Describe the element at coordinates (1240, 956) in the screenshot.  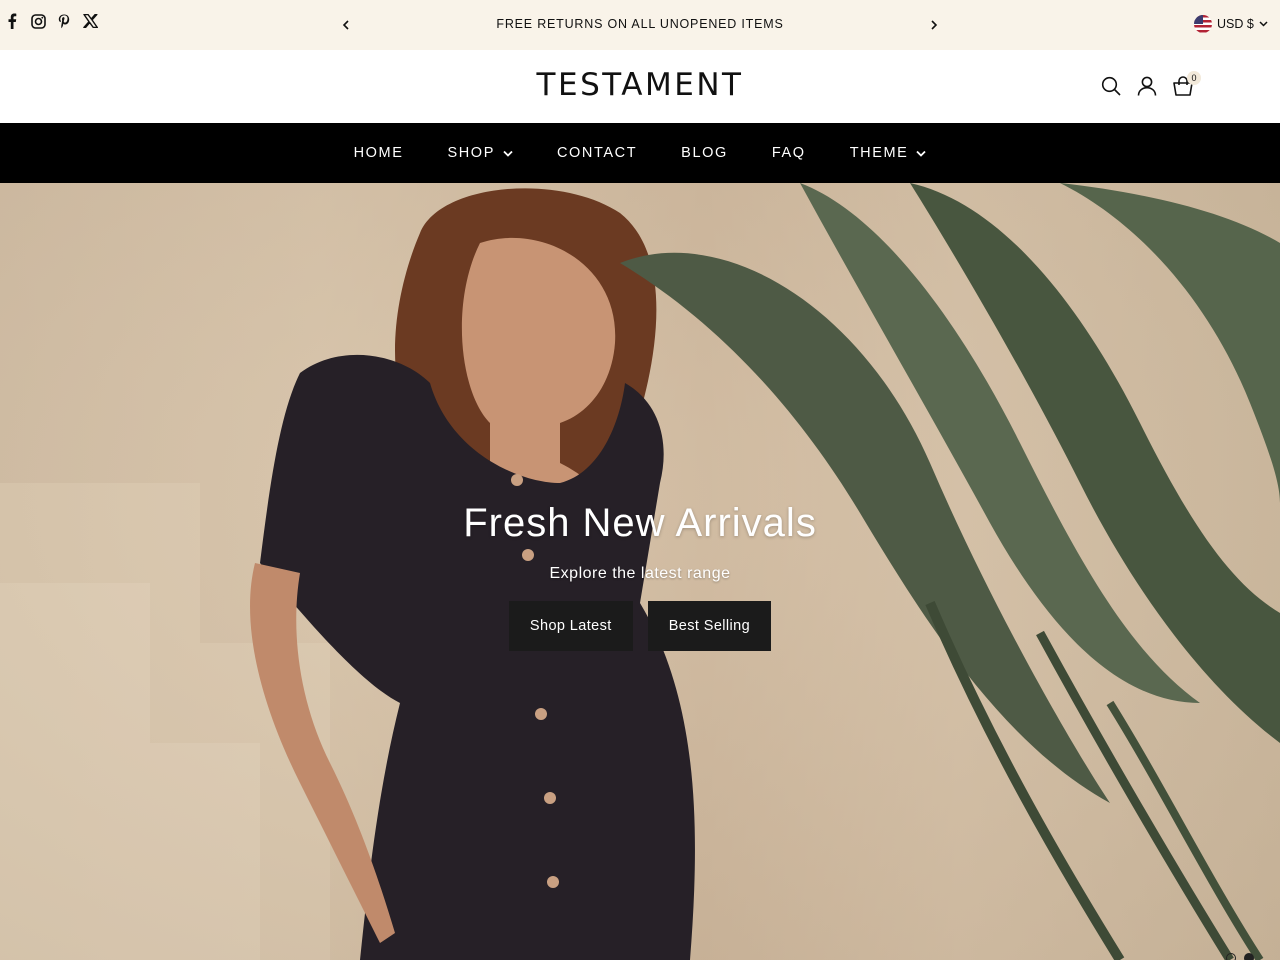
I see `slideshow-dots` at that location.